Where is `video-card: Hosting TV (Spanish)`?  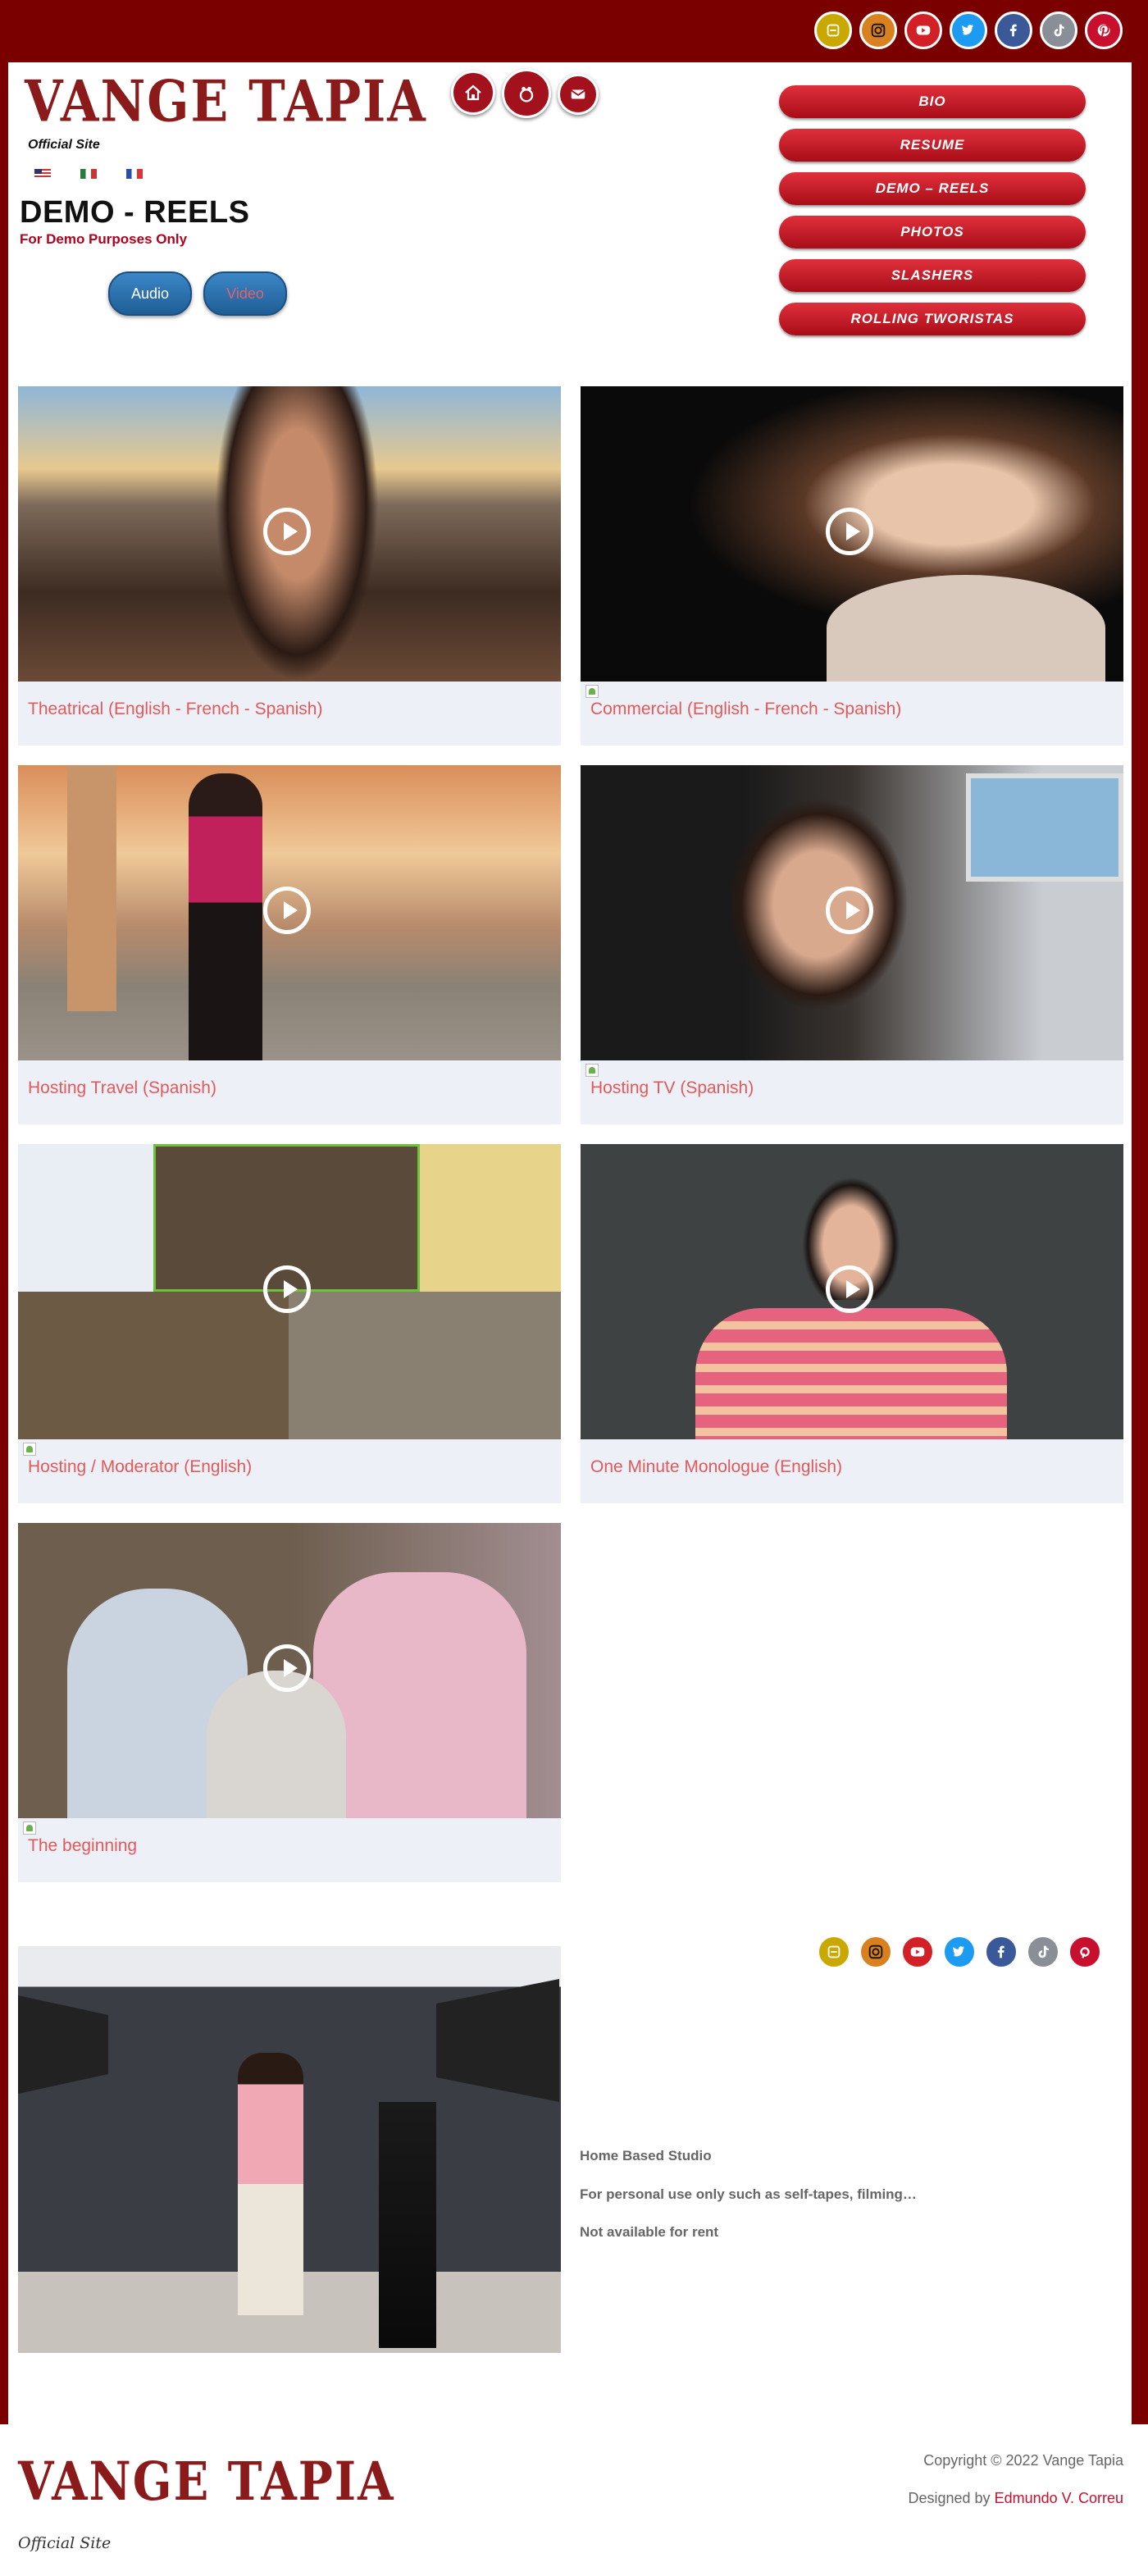 video-card: Hosting TV (Spanish) is located at coordinates (852, 944).